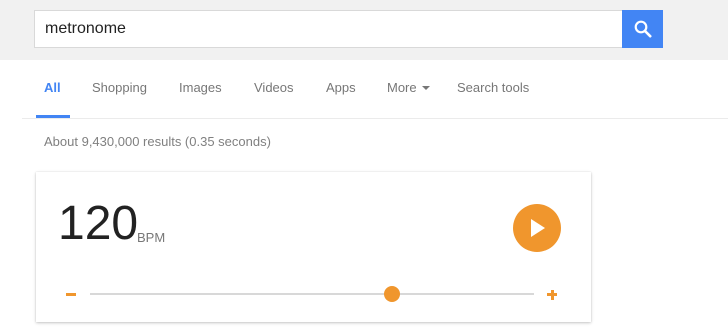 This screenshot has width=728, height=334. What do you see at coordinates (552, 294) in the screenshot?
I see `increase-tempo-button` at bounding box center [552, 294].